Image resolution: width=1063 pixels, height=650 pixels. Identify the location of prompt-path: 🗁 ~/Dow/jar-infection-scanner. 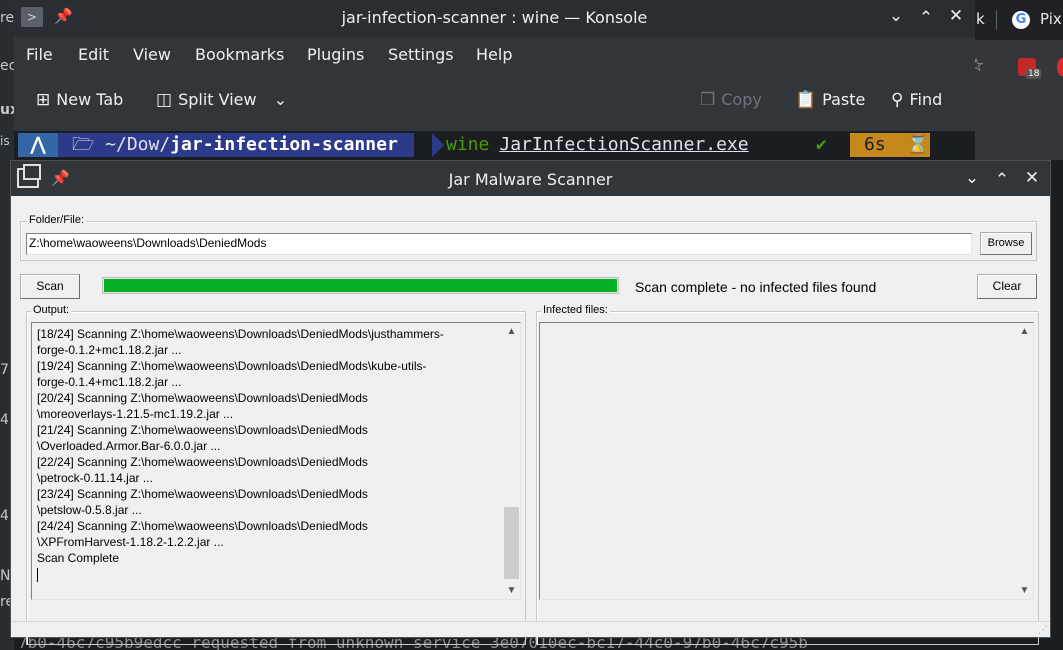
(236, 145).